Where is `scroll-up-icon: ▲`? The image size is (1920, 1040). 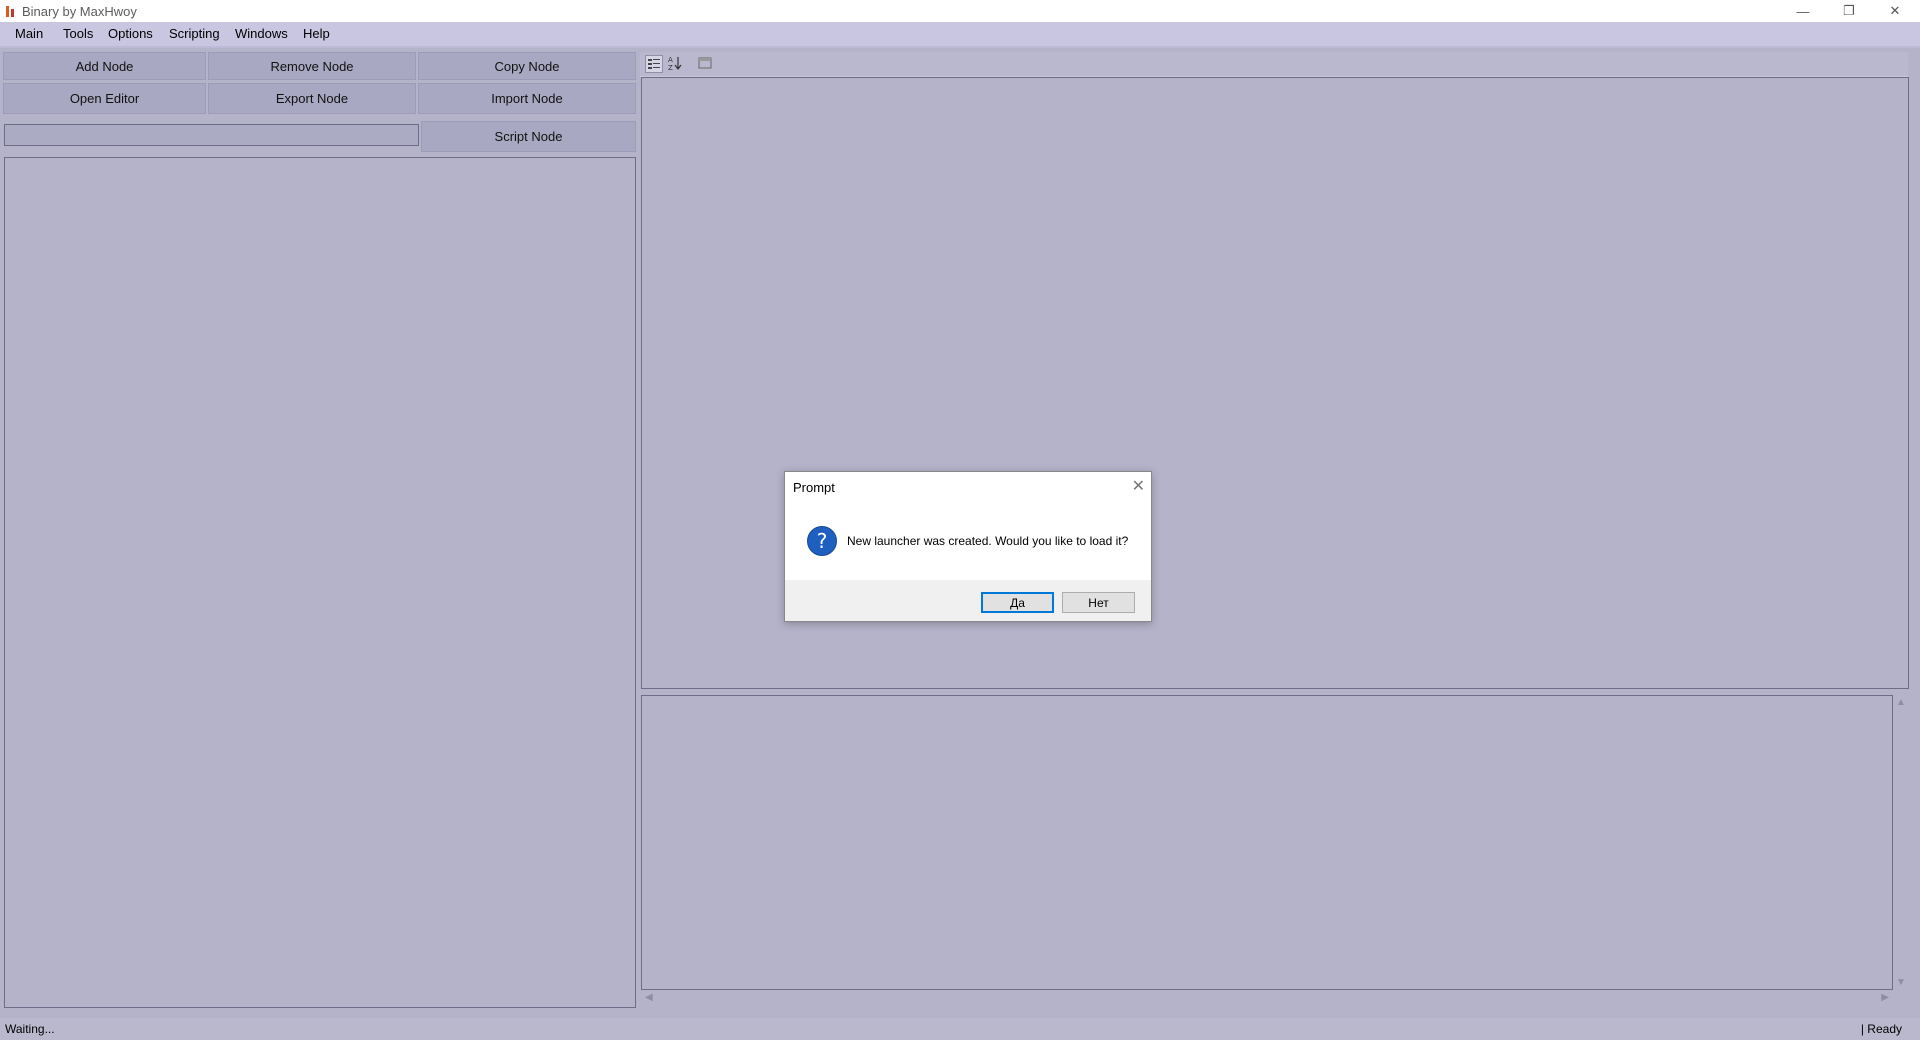 scroll-up-icon: ▲ is located at coordinates (1901, 702).